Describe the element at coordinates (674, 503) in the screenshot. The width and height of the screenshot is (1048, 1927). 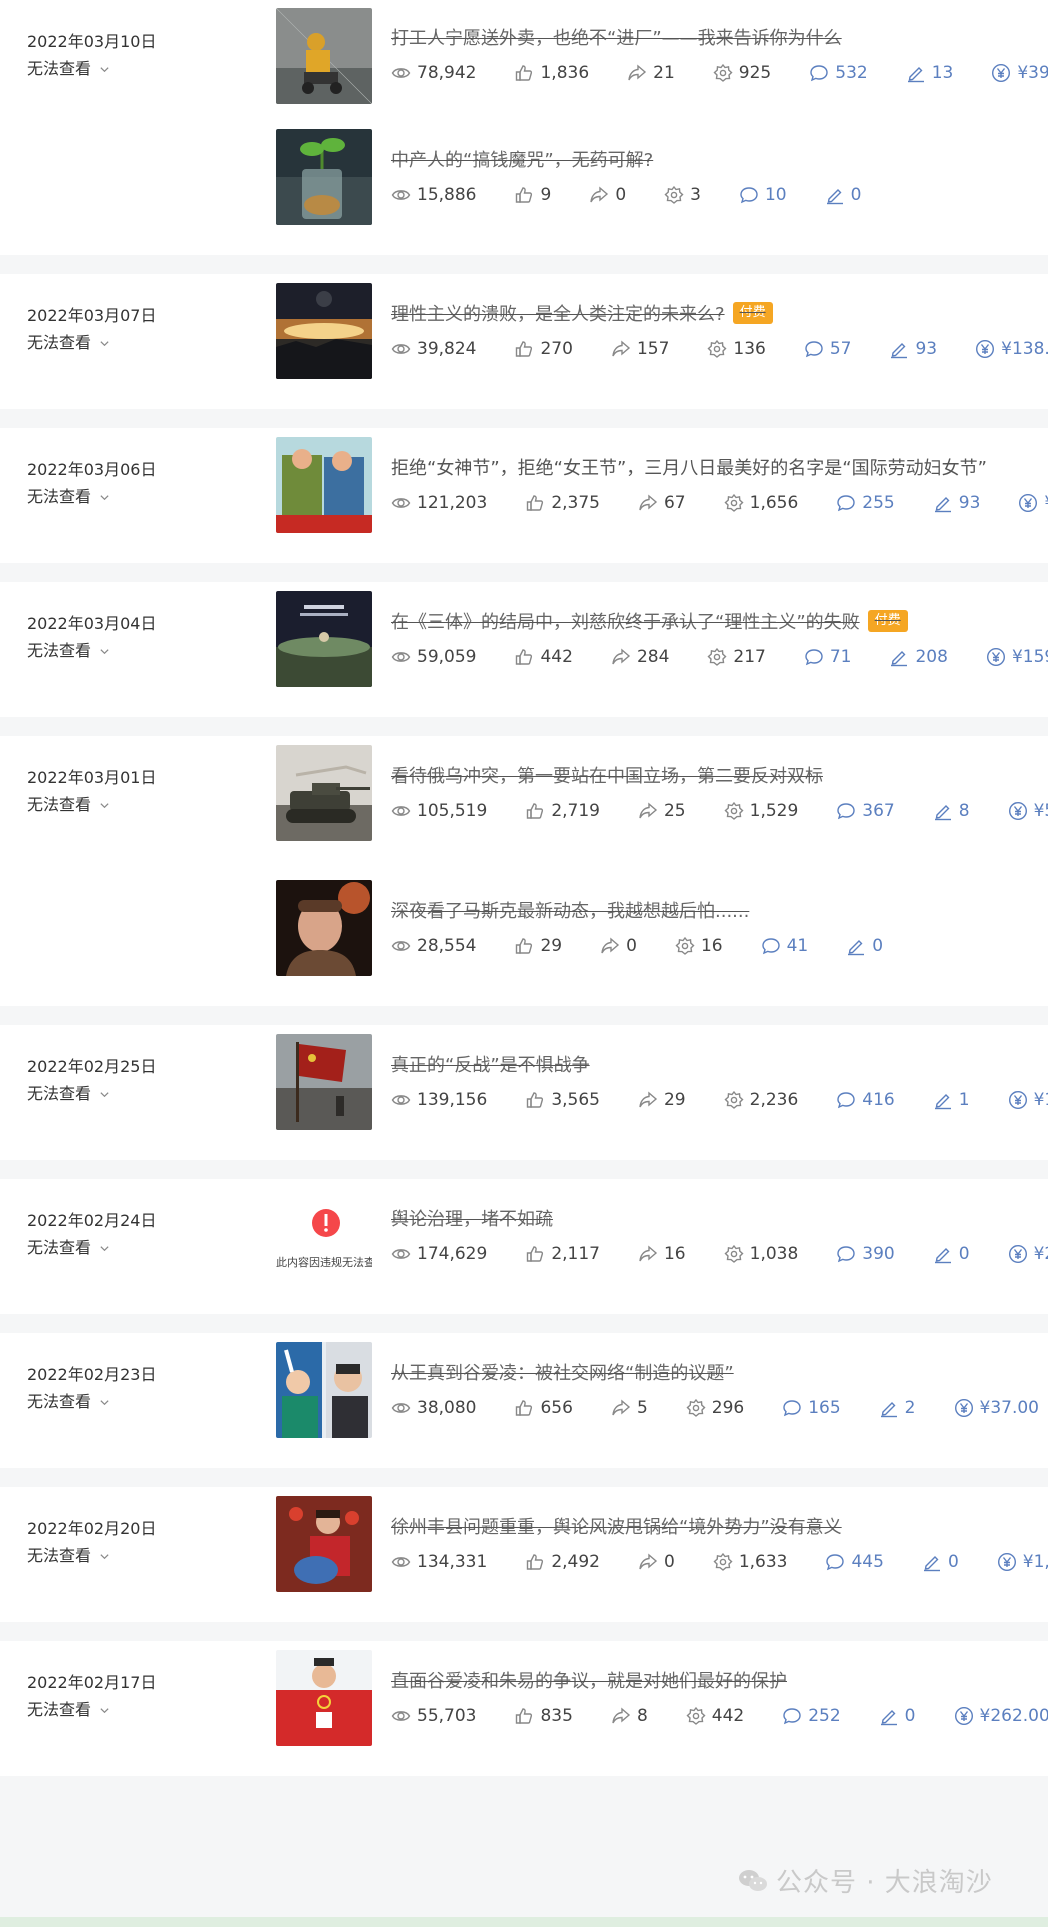
I see `stat-shares-value: 67` at that location.